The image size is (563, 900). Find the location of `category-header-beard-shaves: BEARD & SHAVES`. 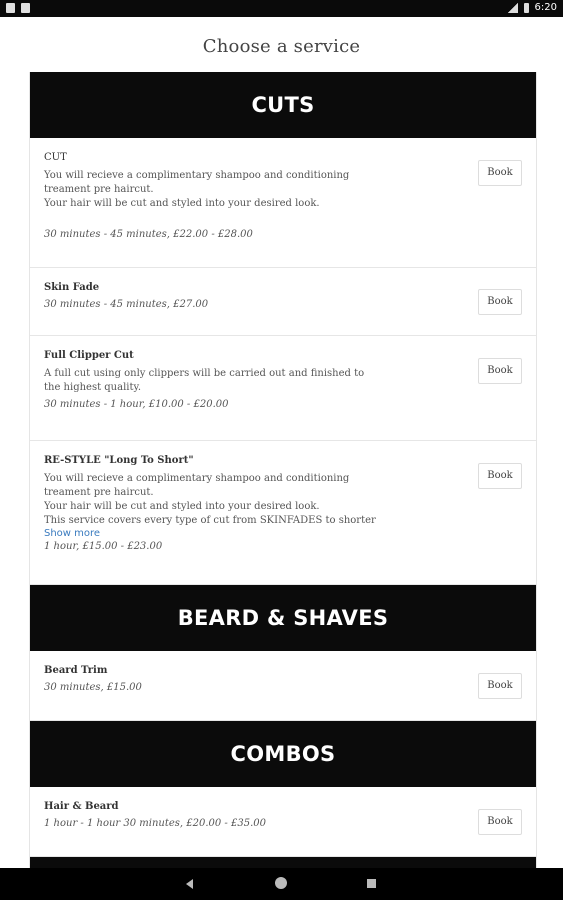

category-header-beard-shaves: BEARD & SHAVES is located at coordinates (283, 618).